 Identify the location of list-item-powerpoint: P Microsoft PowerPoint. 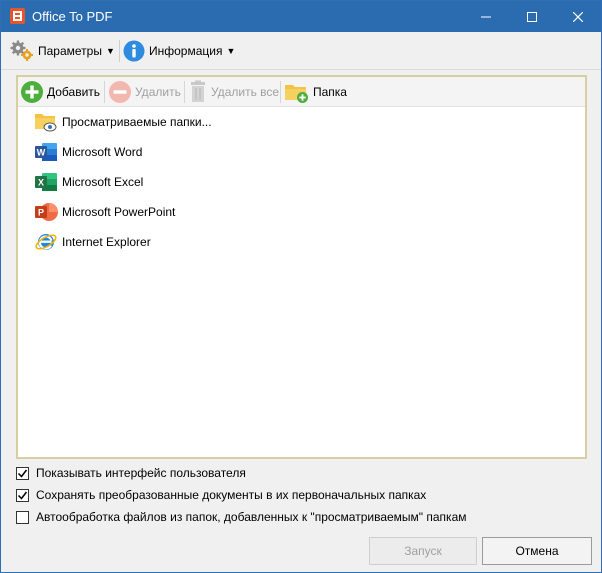
(104, 212).